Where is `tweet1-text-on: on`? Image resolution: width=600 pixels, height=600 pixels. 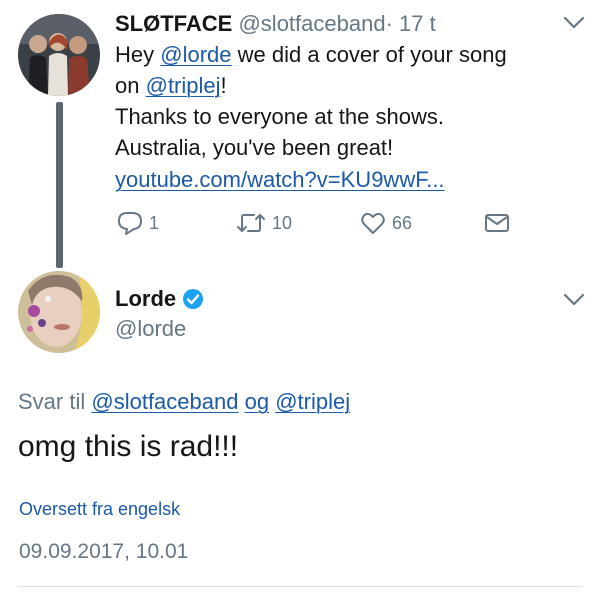 tweet1-text-on: on is located at coordinates (127, 85).